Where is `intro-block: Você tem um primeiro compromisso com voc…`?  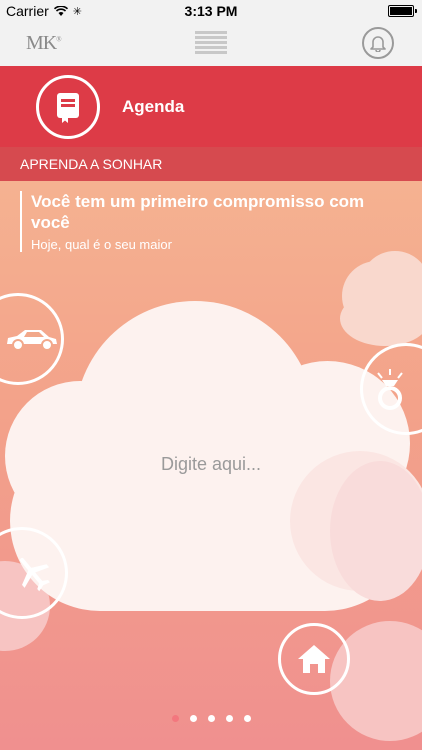 intro-block: Você tem um primeiro compromisso com voc… is located at coordinates (209, 221).